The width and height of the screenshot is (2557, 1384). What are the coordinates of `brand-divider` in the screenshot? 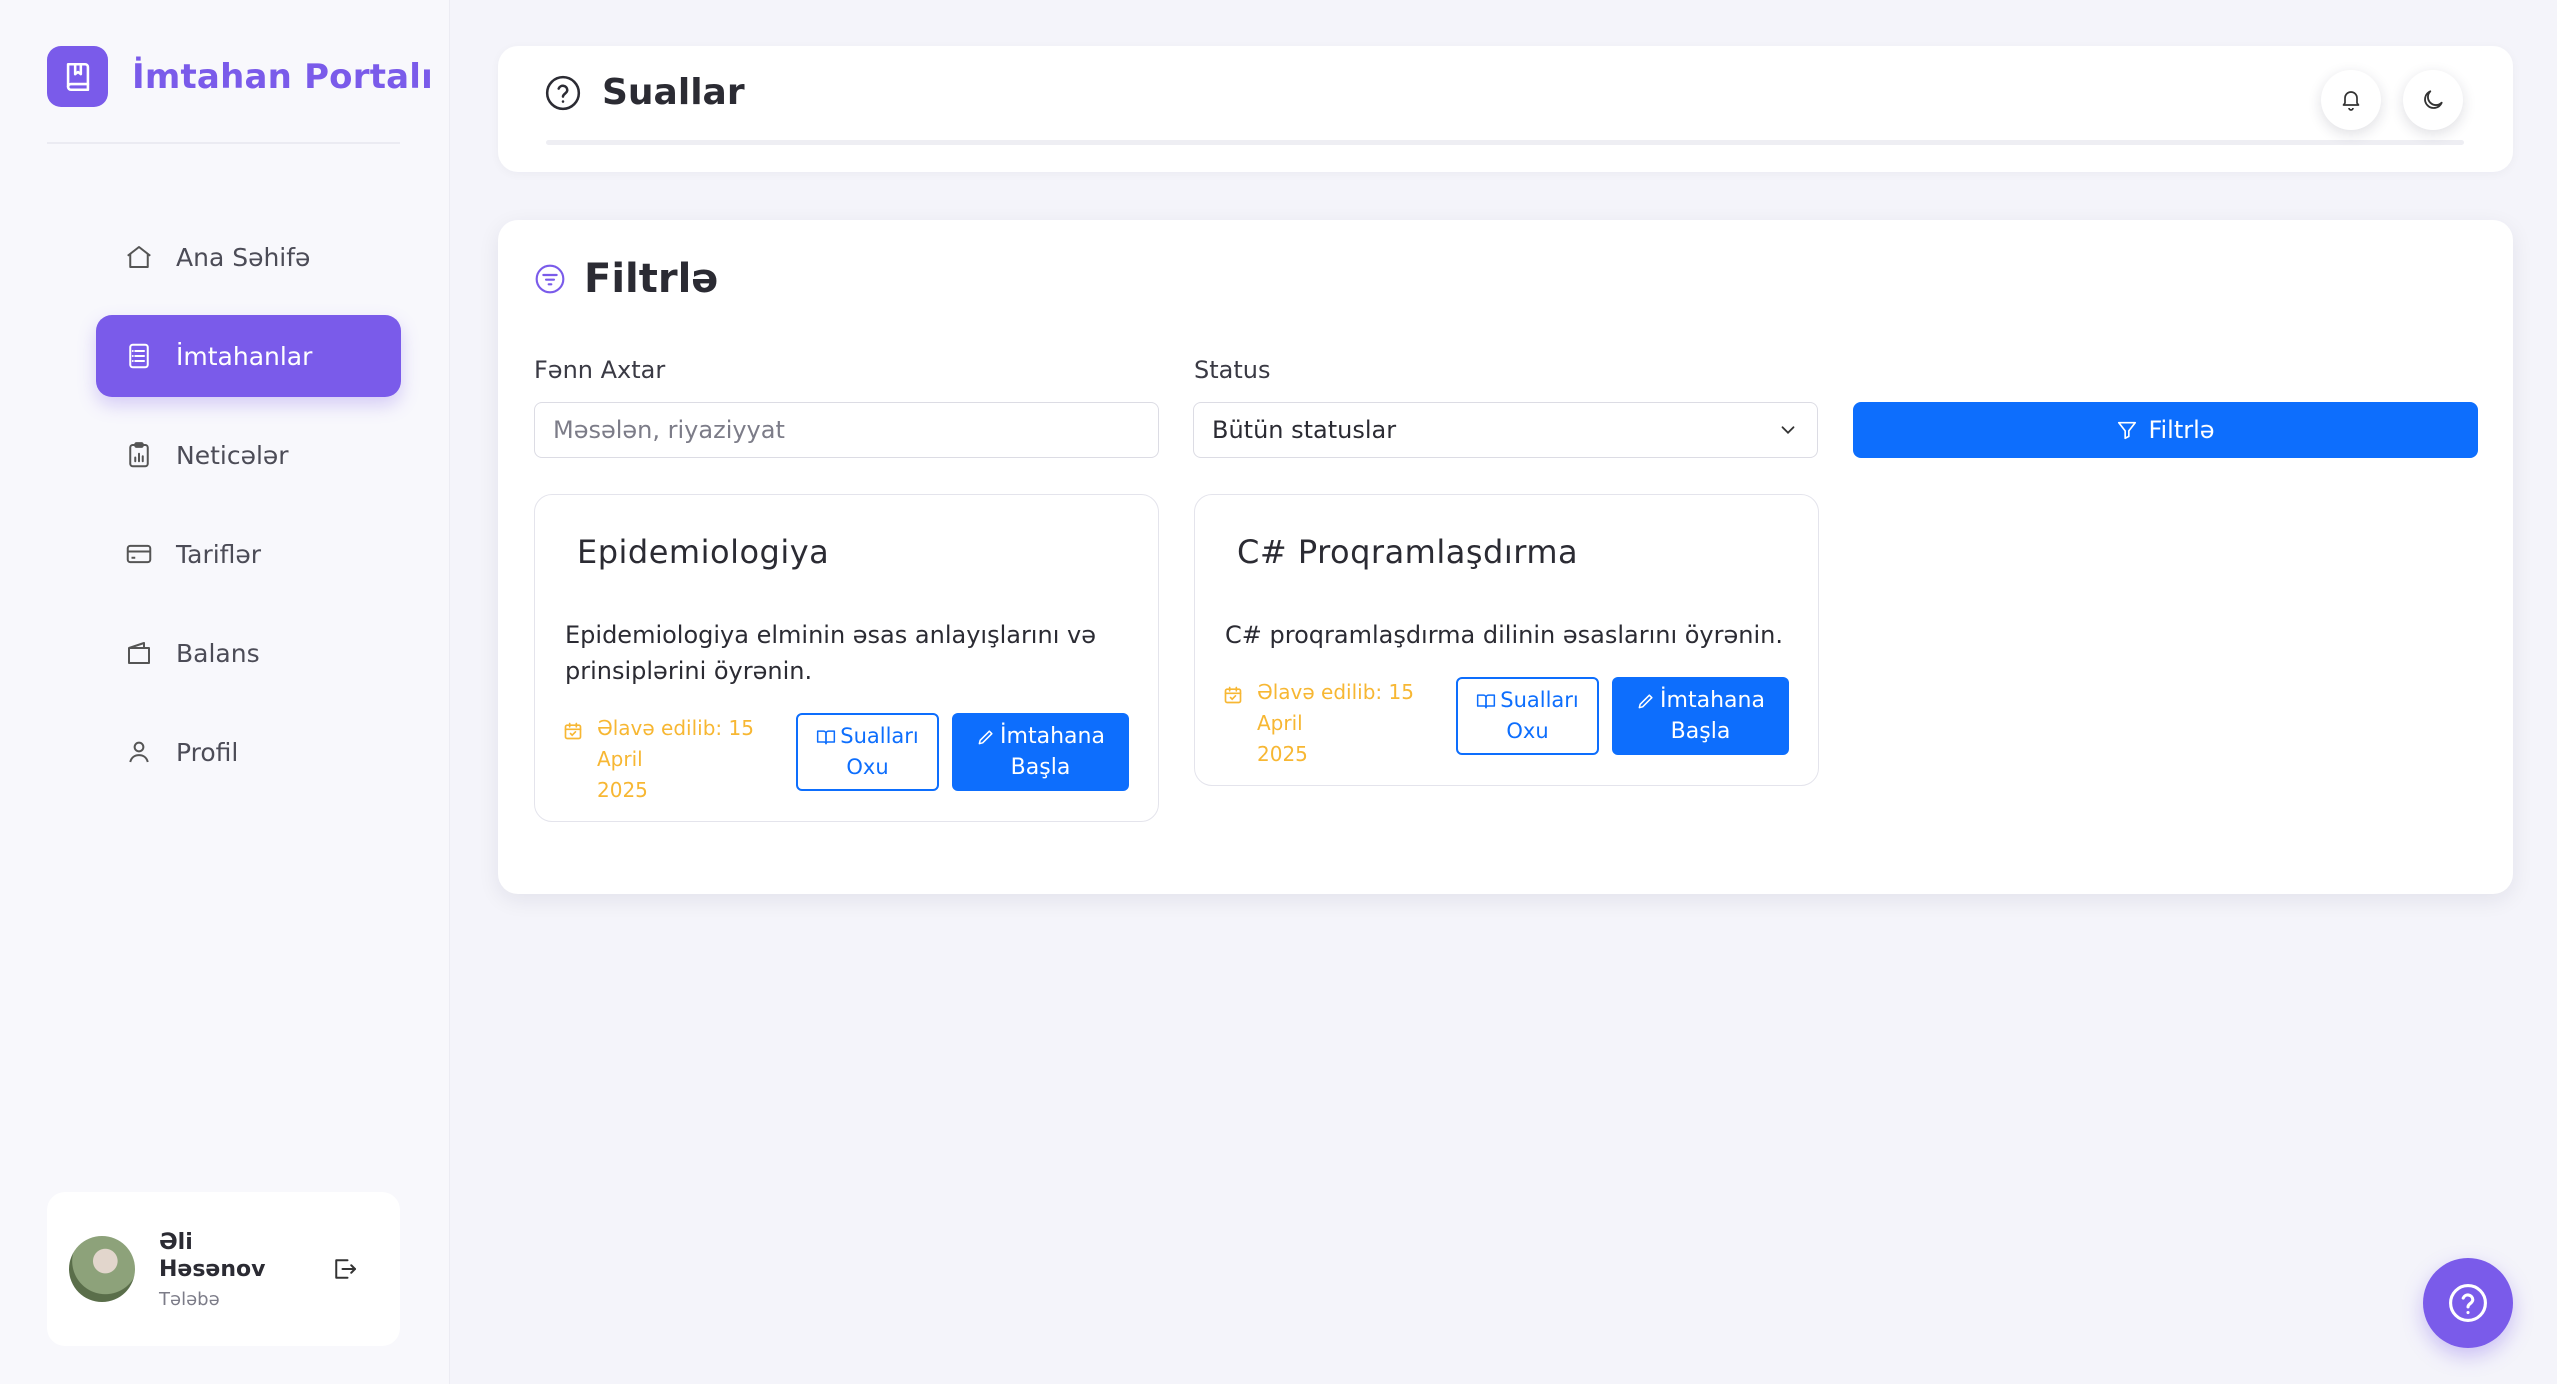 It's located at (223, 143).